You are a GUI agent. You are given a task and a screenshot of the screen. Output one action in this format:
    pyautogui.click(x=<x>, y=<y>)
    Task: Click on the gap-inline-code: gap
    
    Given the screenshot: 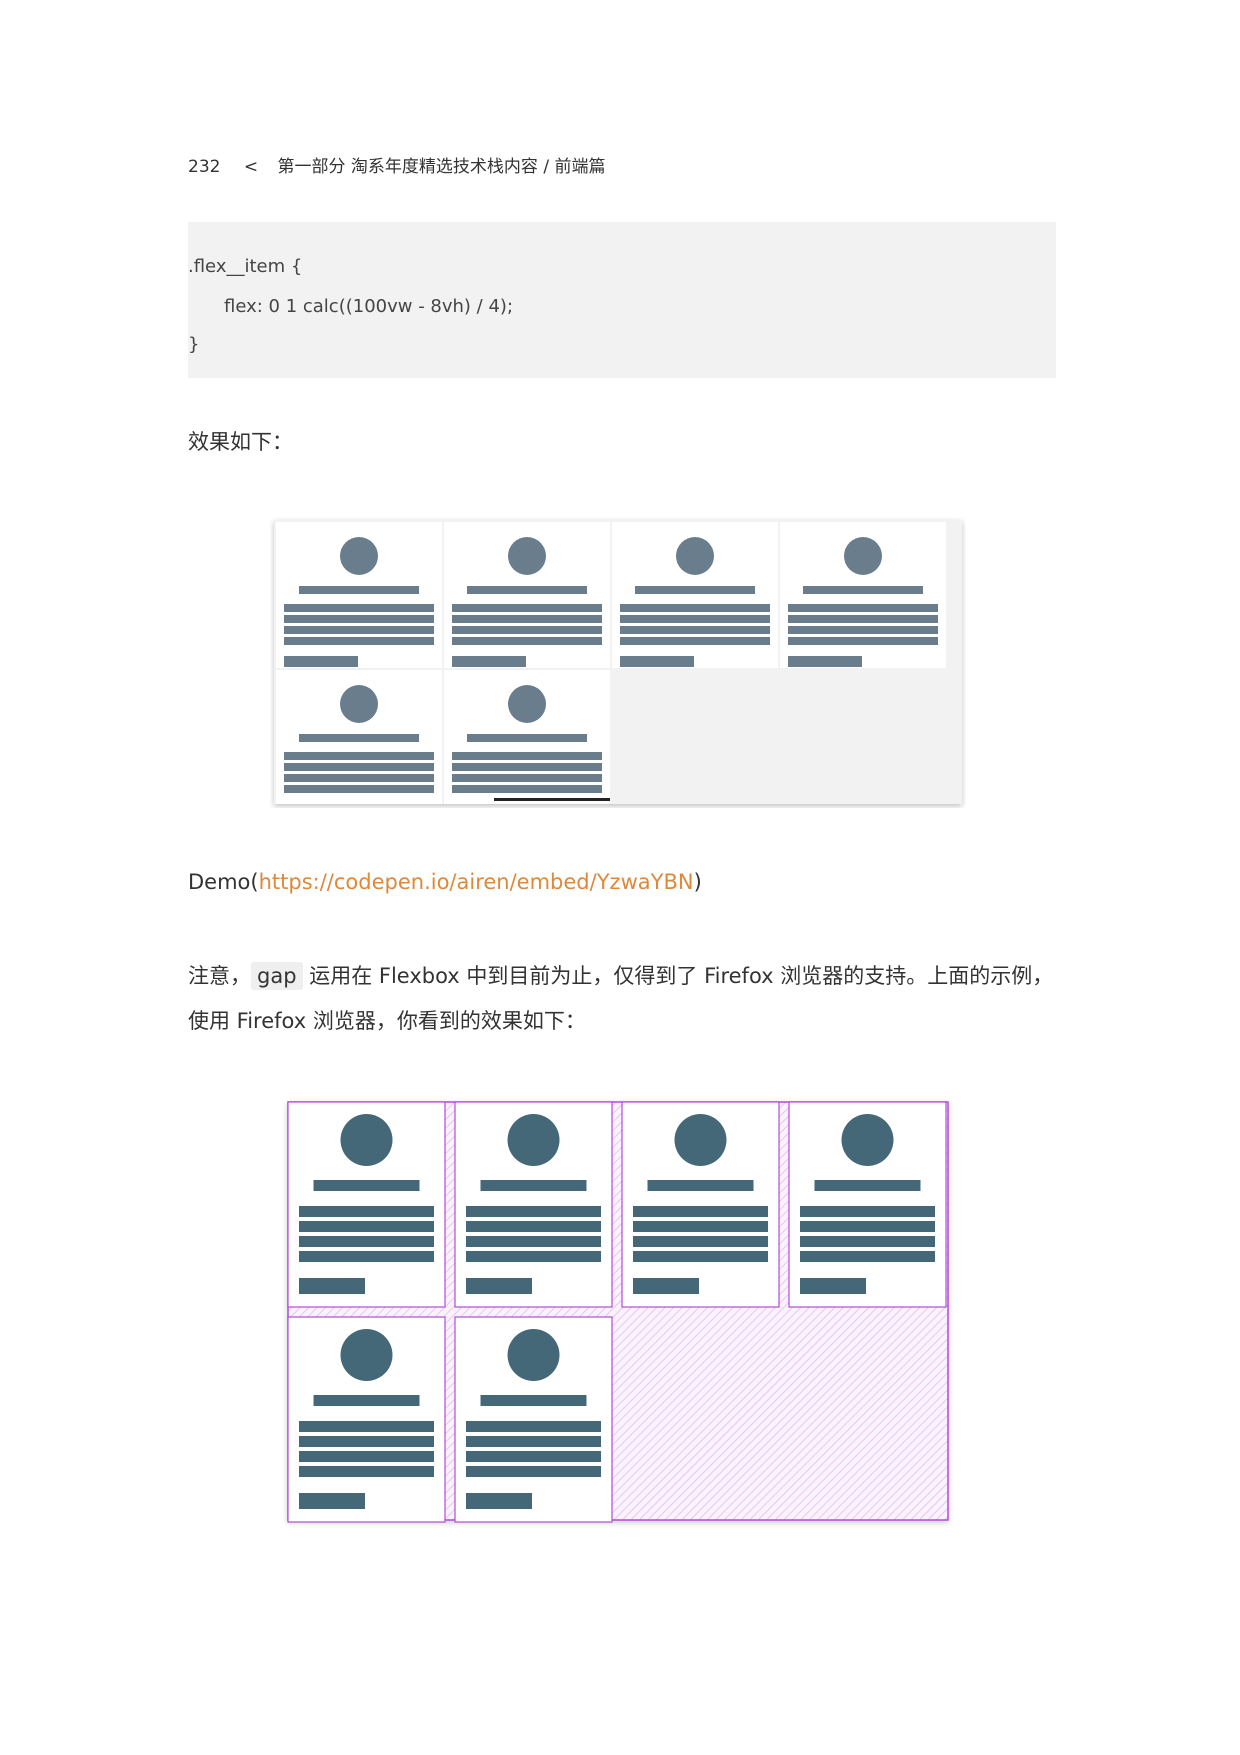 What is the action you would take?
    pyautogui.click(x=277, y=976)
    